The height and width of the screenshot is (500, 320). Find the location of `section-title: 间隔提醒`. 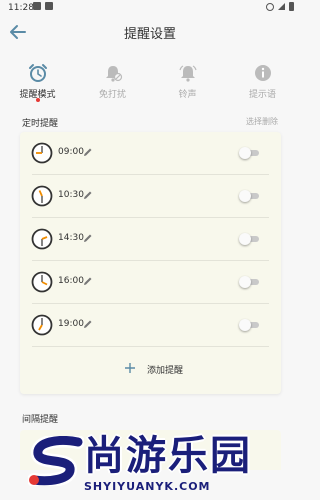

section-title: 间隔提醒 is located at coordinates (40, 420).